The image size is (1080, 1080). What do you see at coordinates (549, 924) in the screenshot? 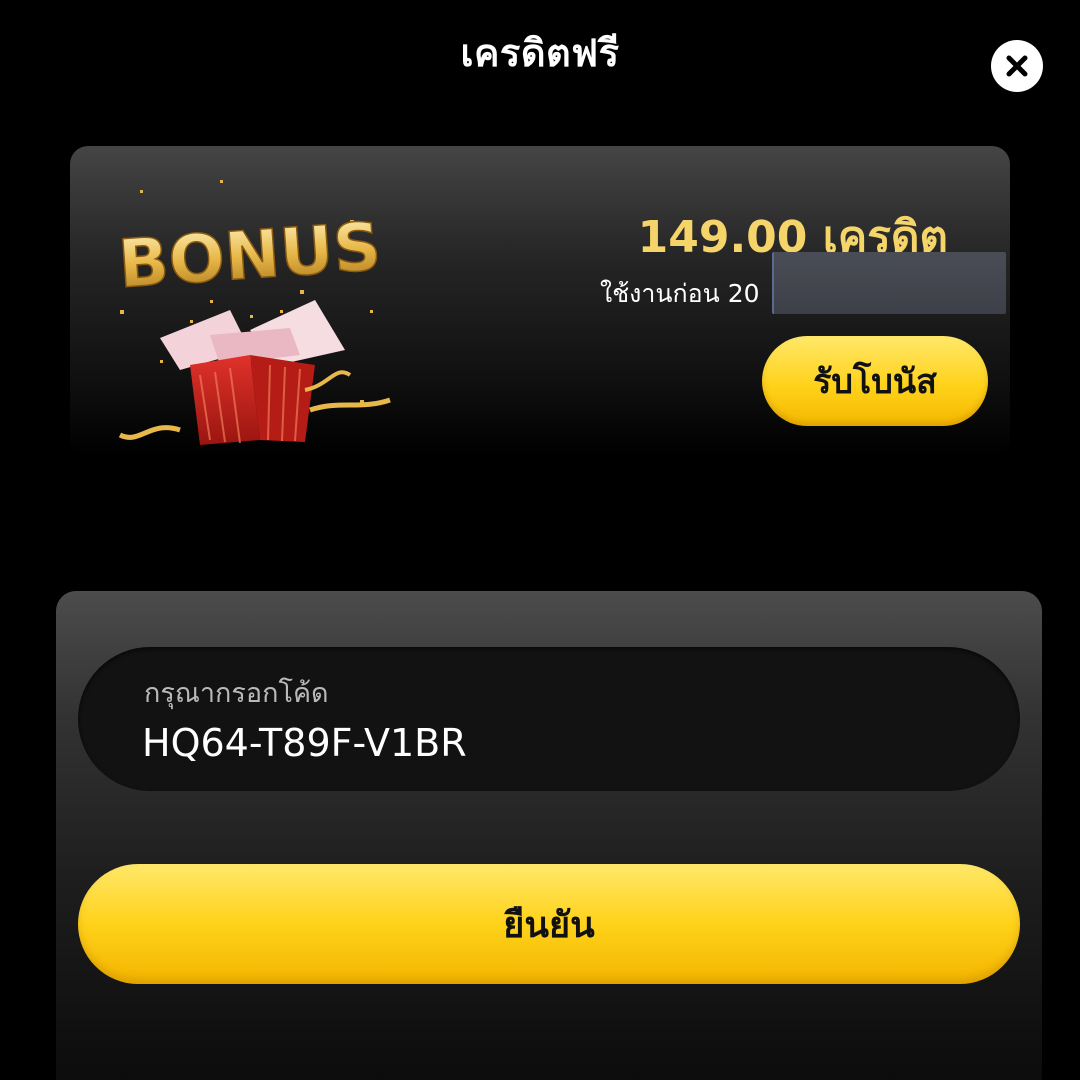
I see `confirm-button: ยืนยัน` at bounding box center [549, 924].